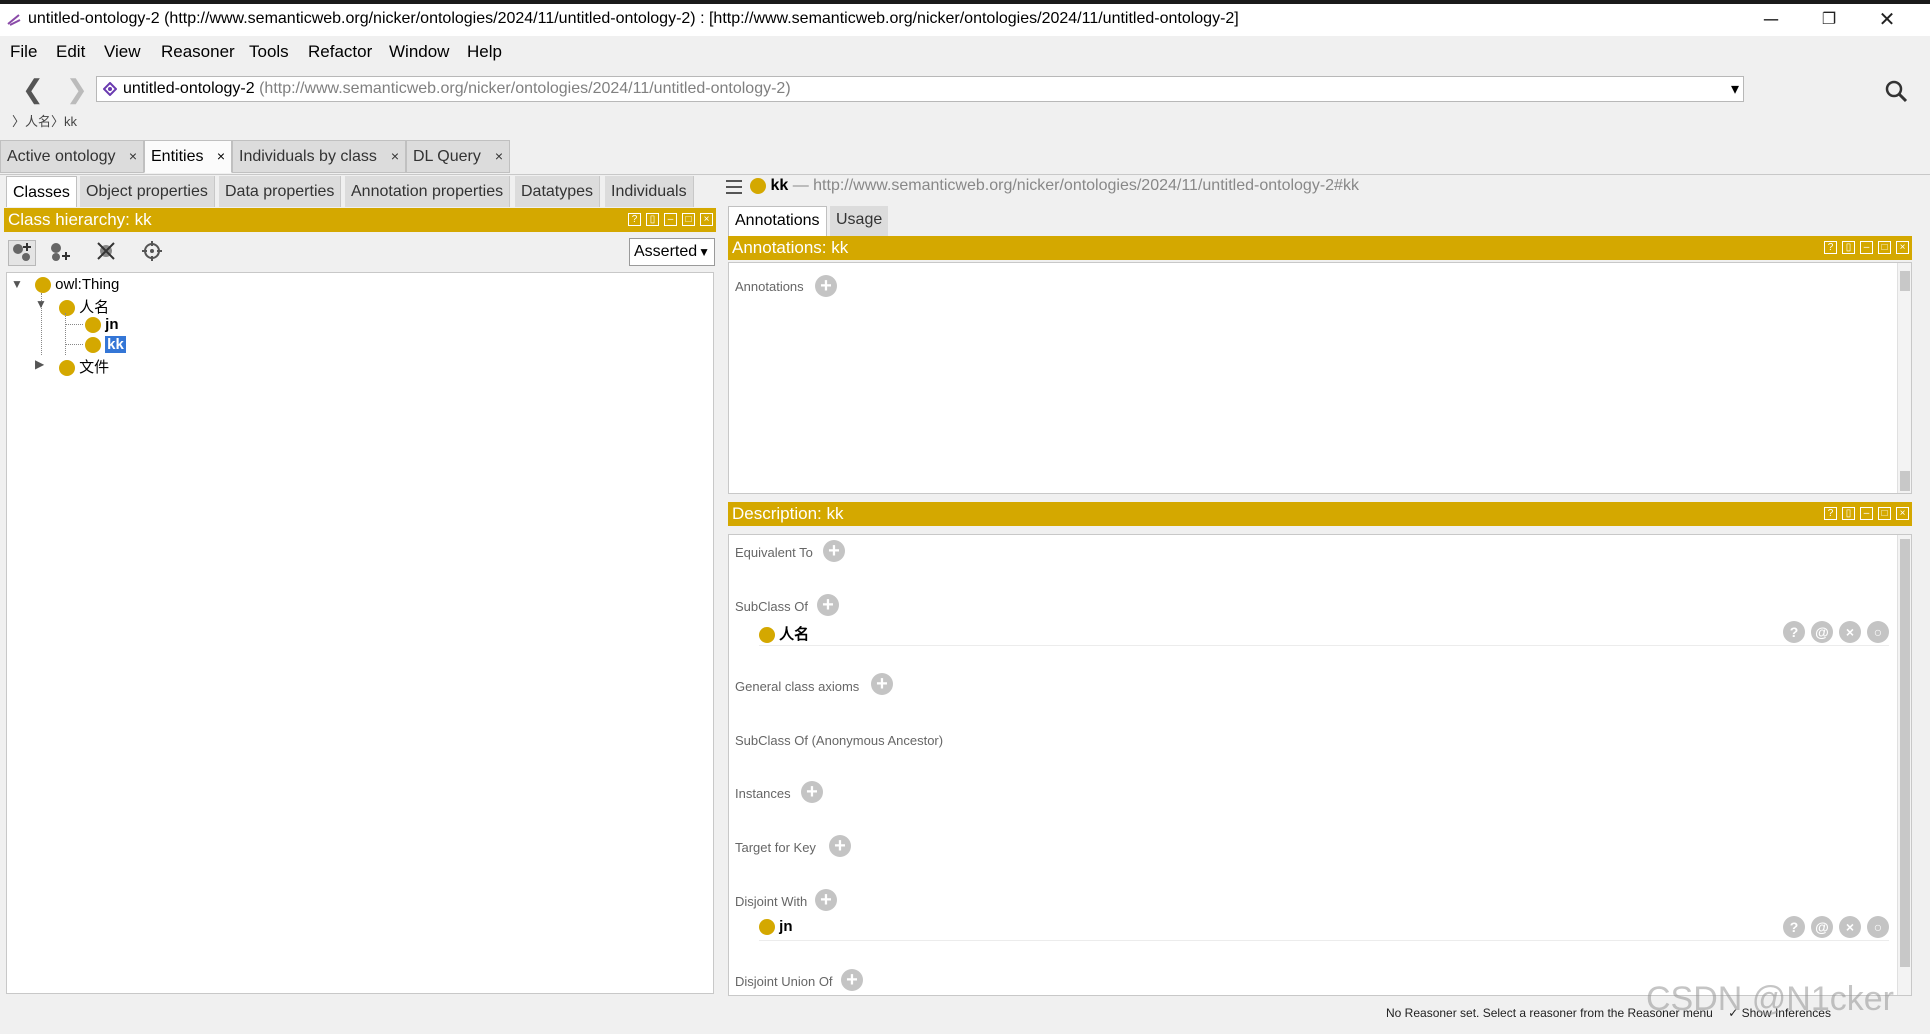 This screenshot has height=1034, width=1930. What do you see at coordinates (775, 847) in the screenshot?
I see `target-for-key-label: Target for Key` at bounding box center [775, 847].